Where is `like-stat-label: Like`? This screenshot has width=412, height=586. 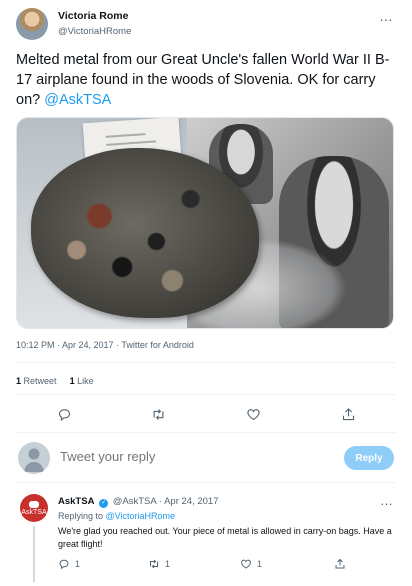
like-stat-label: Like is located at coordinates (85, 381).